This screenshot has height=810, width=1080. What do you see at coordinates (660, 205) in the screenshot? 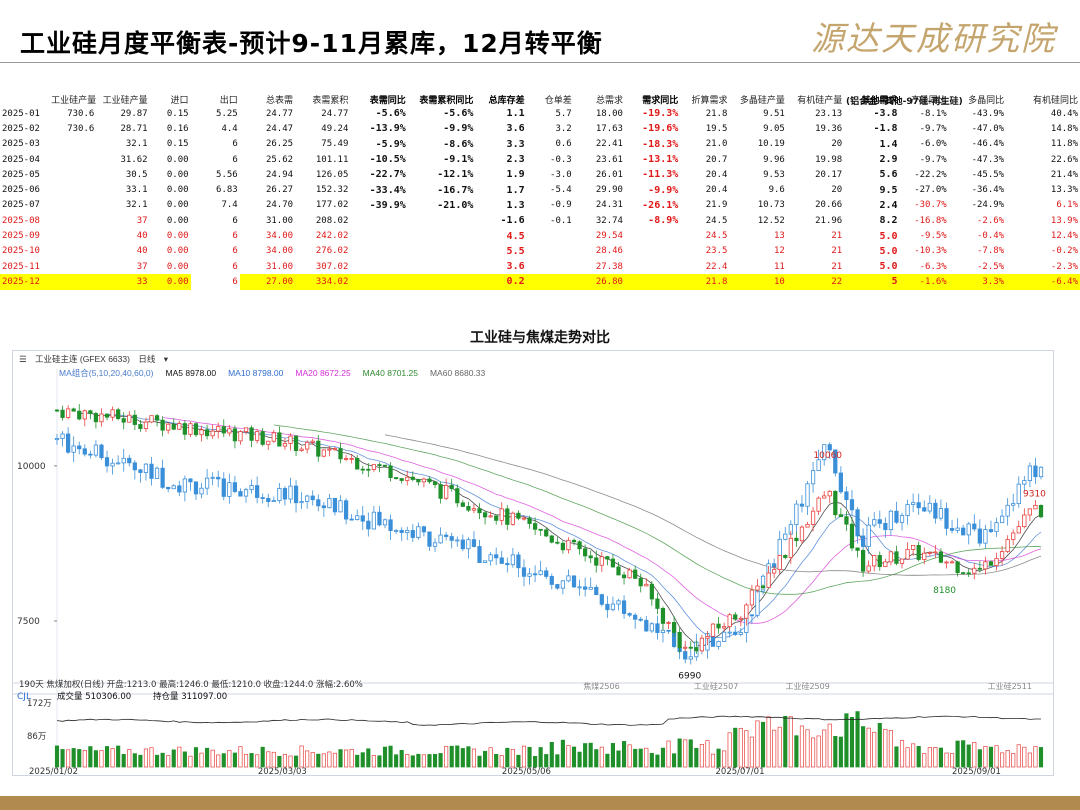
I see `table-cell: -26.1%` at bounding box center [660, 205].